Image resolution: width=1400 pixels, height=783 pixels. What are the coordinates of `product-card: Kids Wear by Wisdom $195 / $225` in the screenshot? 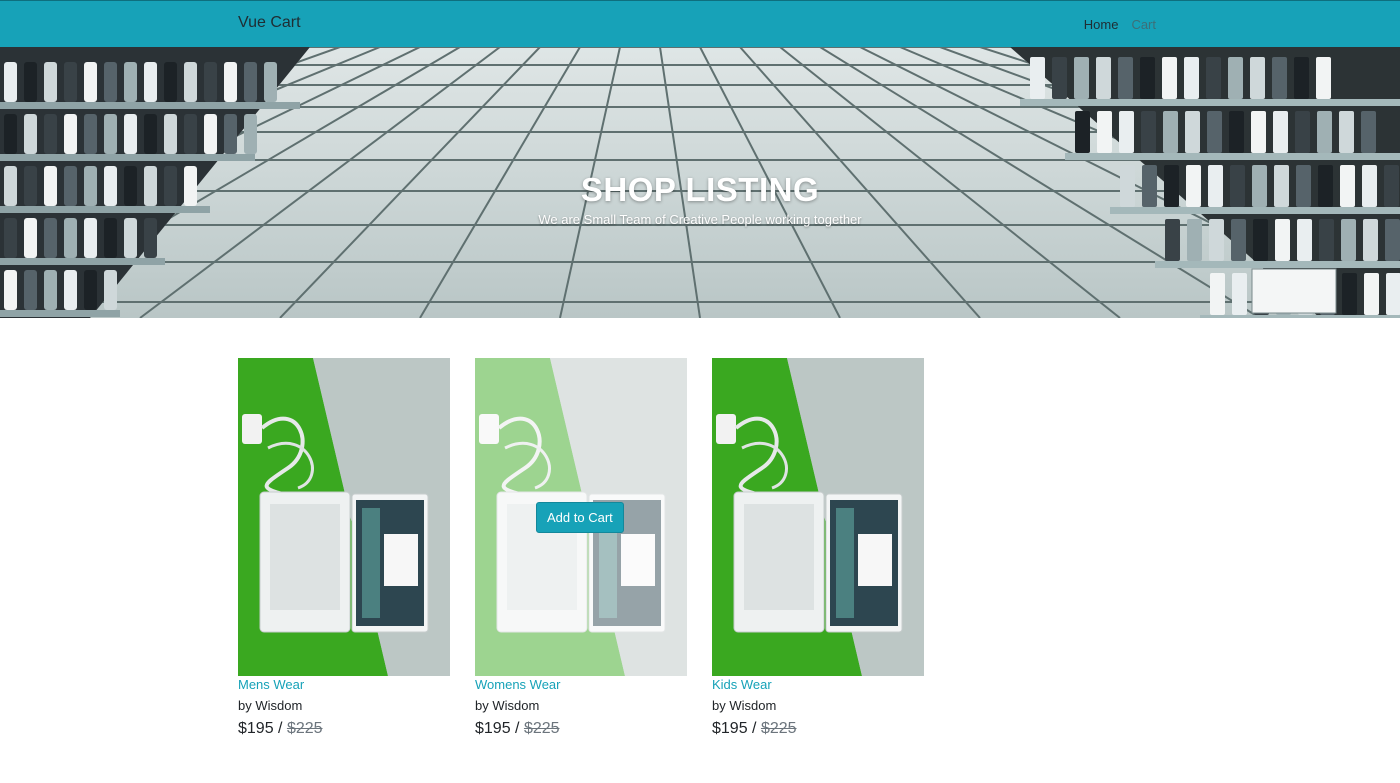 It's located at (818, 548).